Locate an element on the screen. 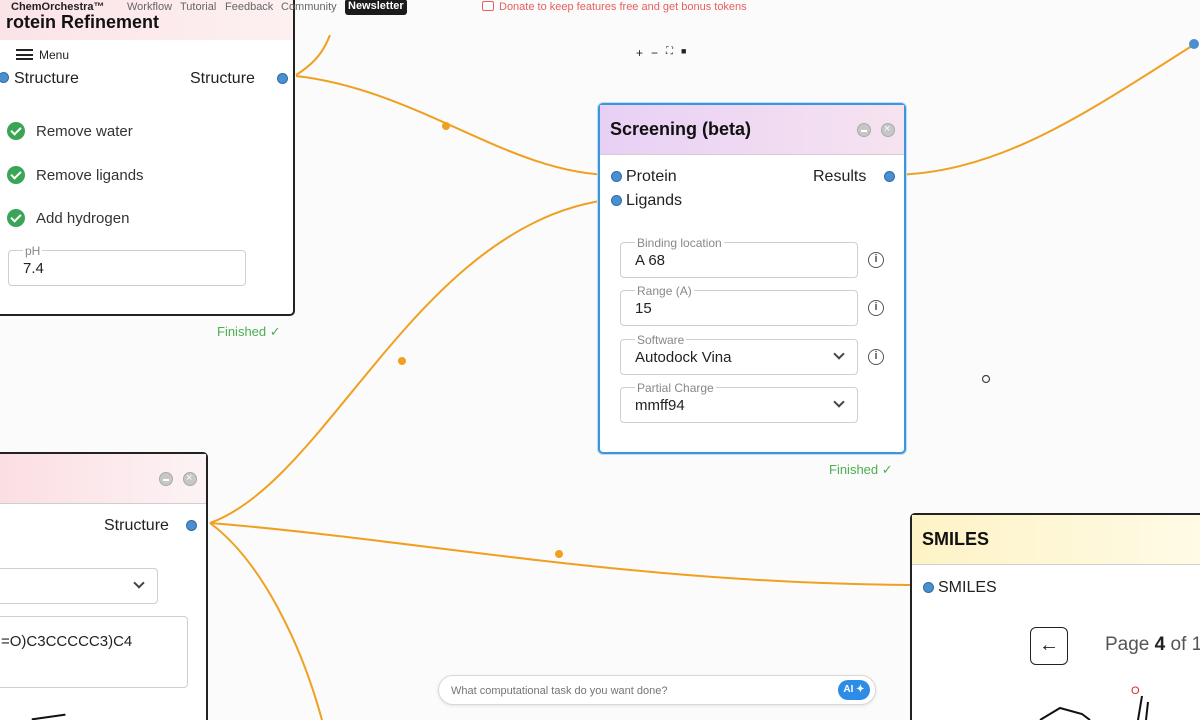 This screenshot has width=1200, height=720. software-label: Software is located at coordinates (661, 340).